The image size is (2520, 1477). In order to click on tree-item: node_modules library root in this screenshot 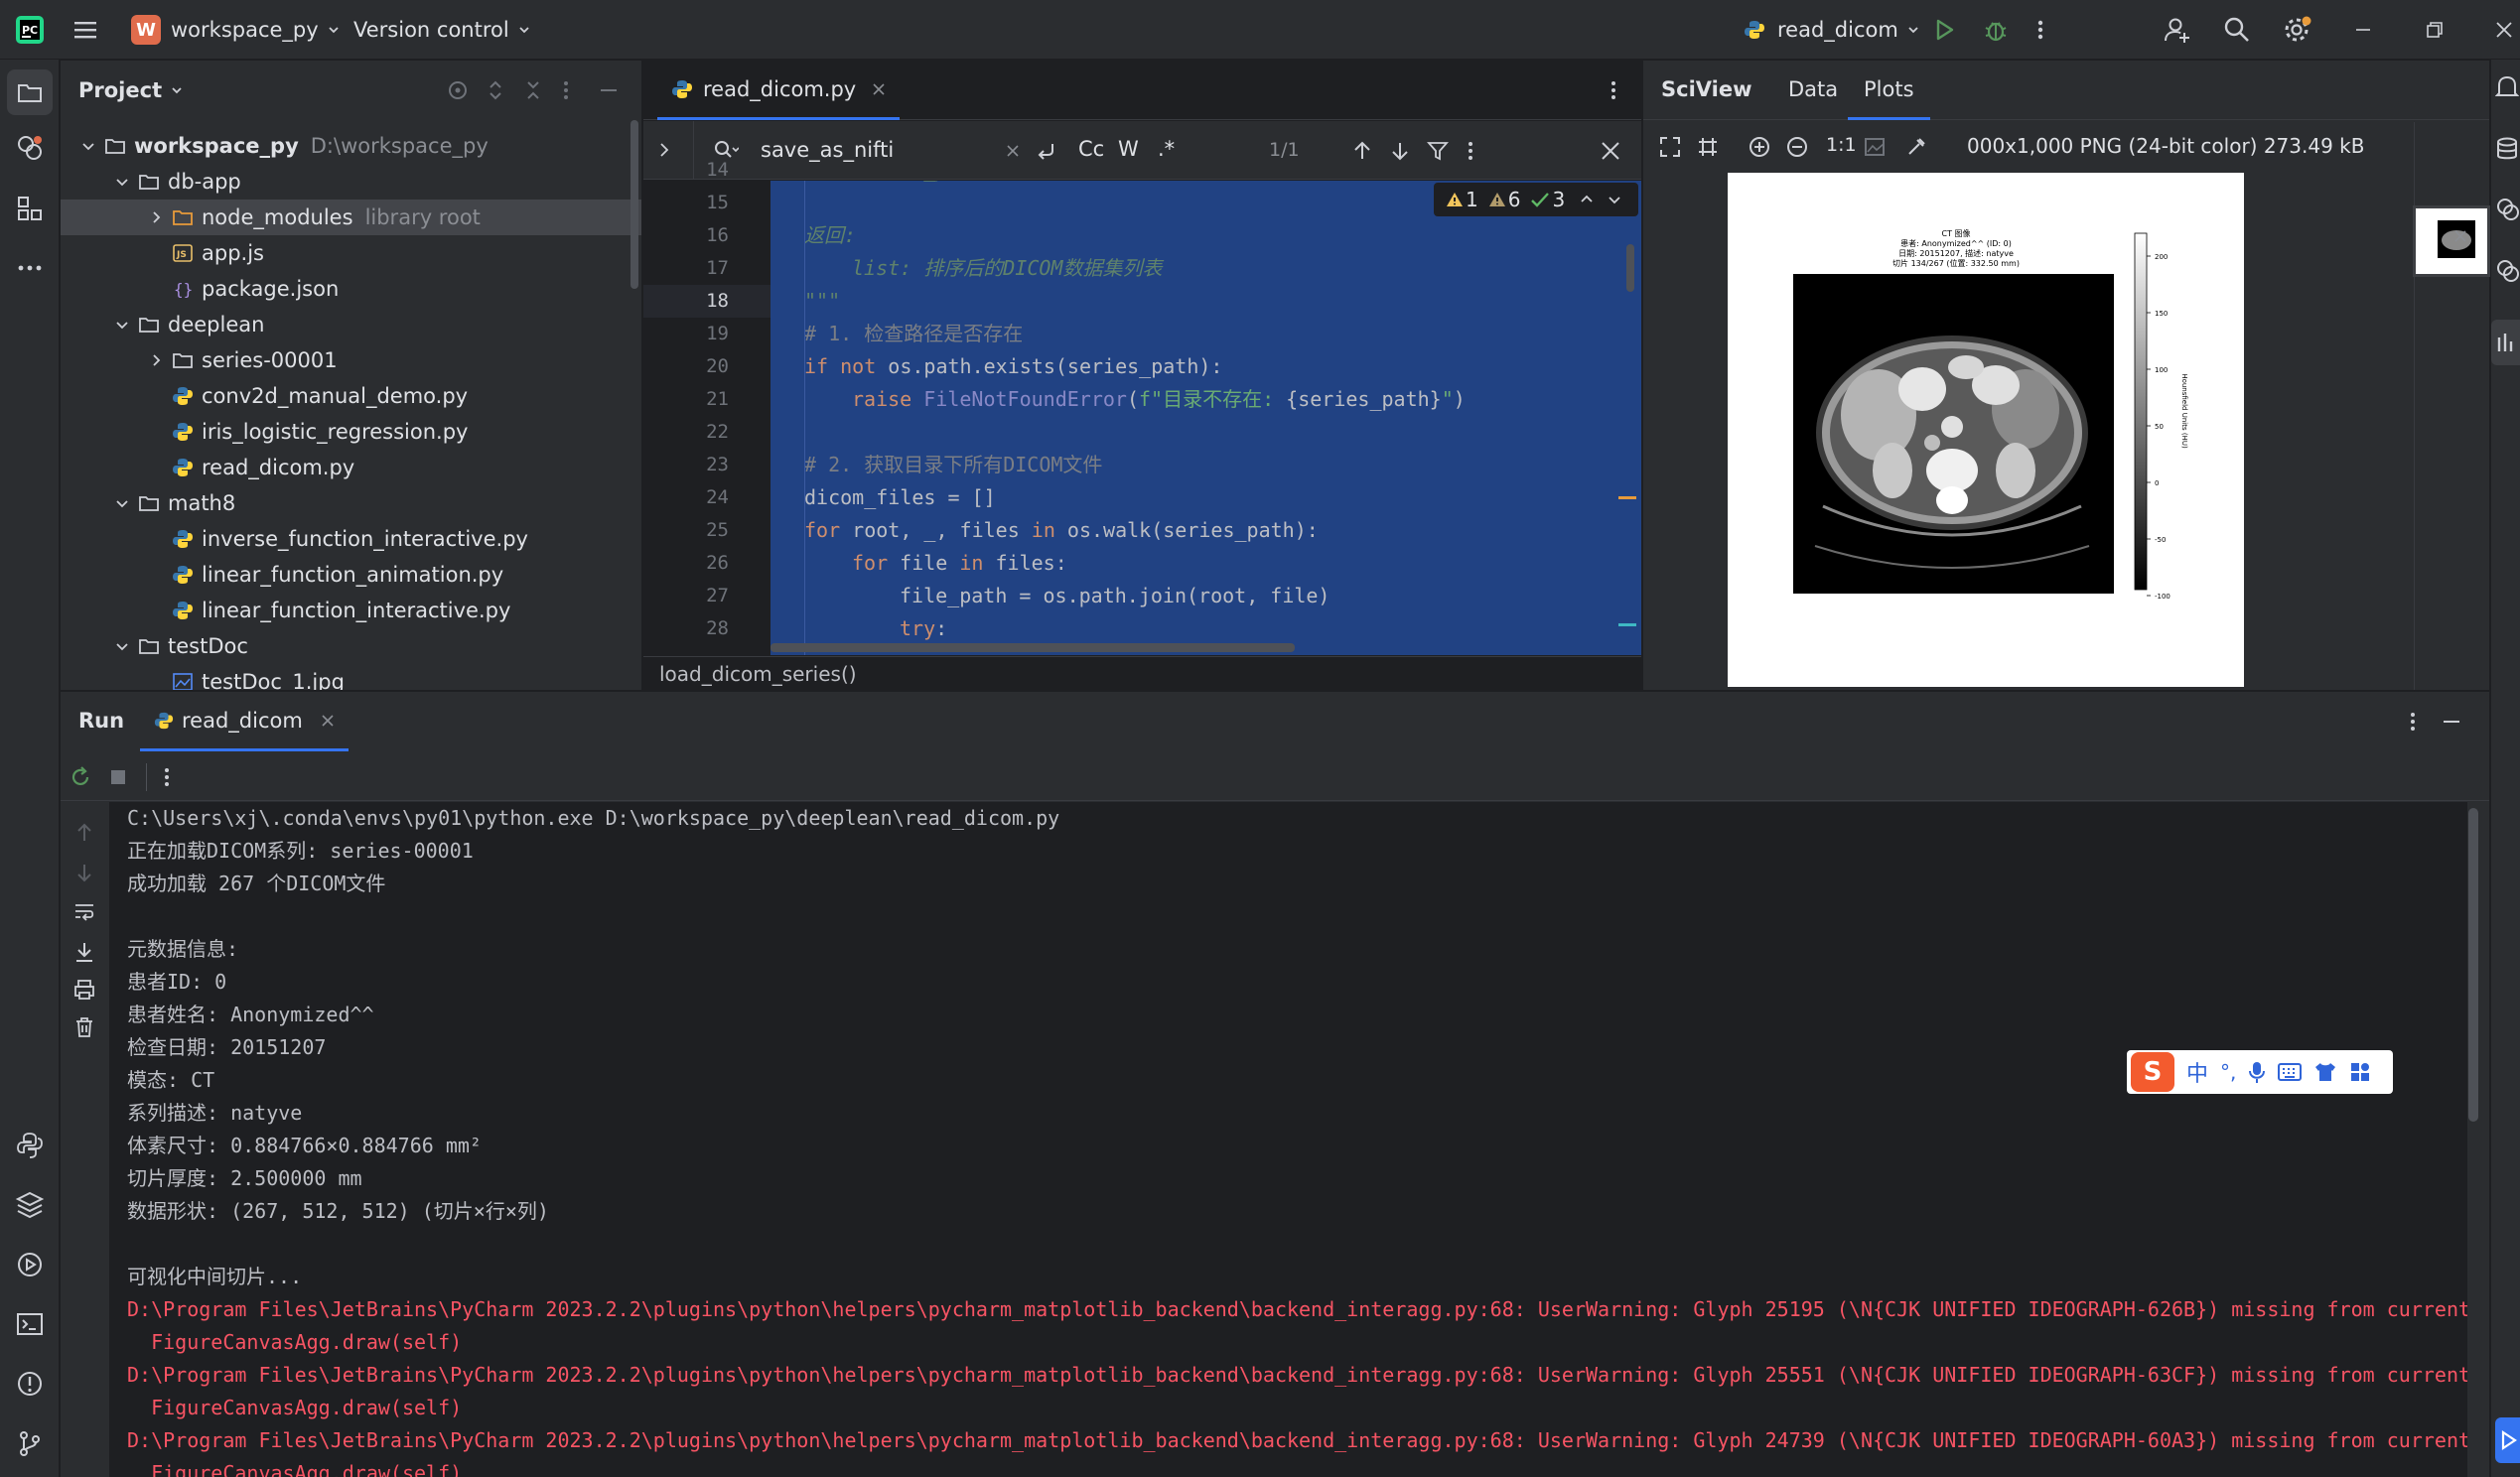, I will do `click(351, 217)`.